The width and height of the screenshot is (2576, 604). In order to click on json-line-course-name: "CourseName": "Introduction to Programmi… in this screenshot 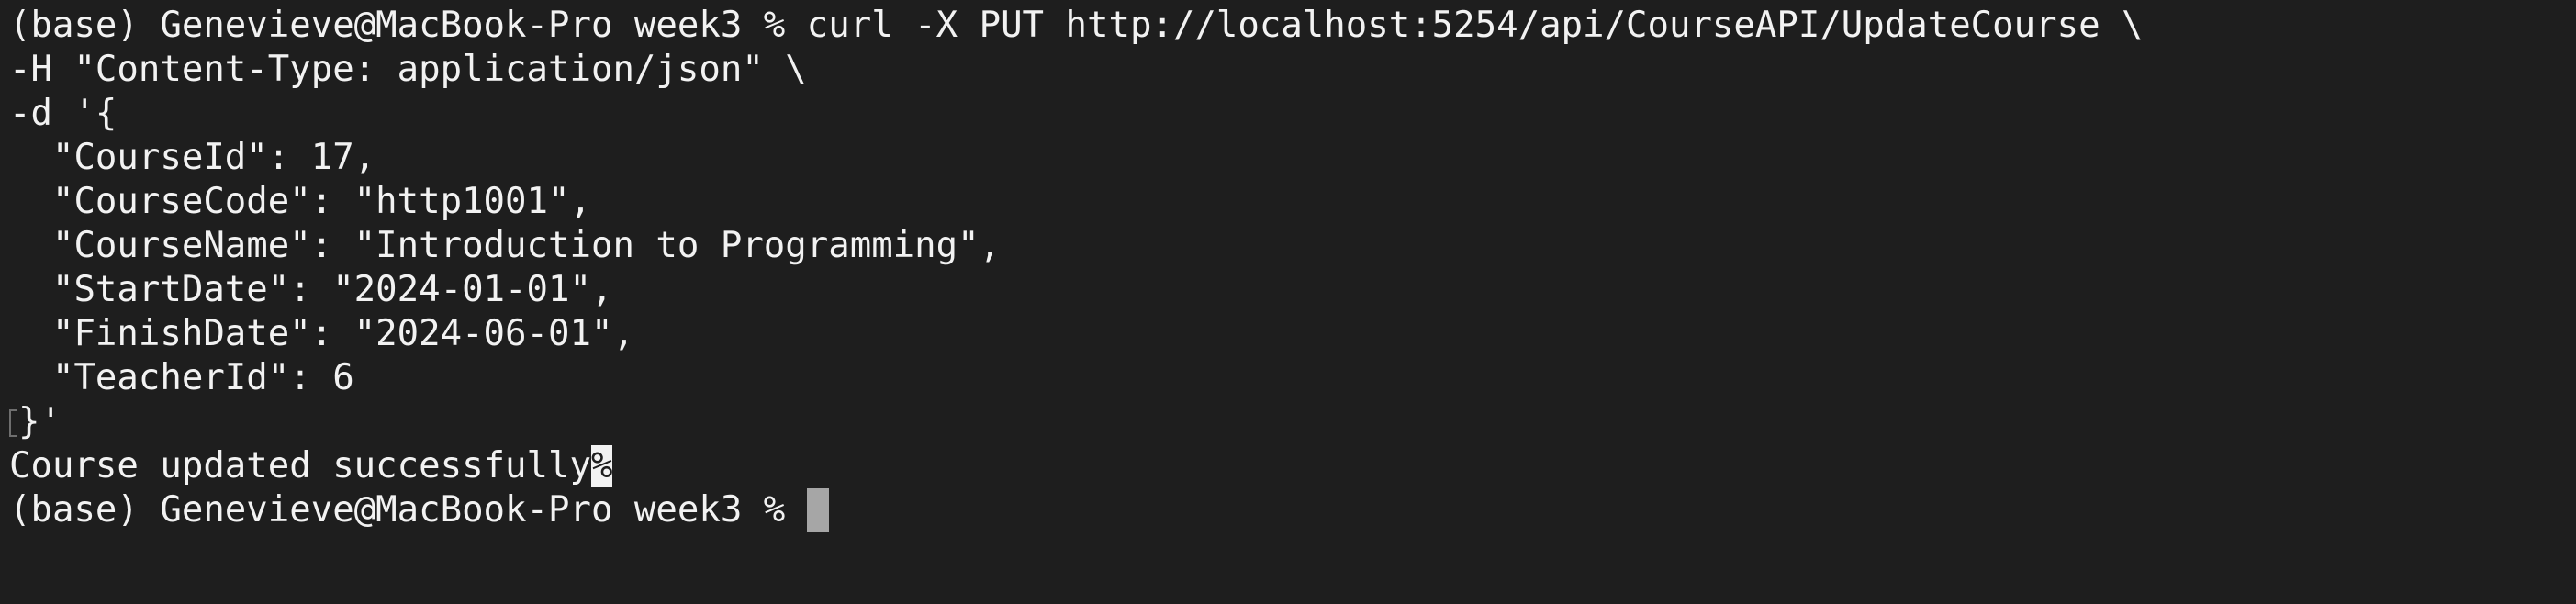, I will do `click(505, 245)`.